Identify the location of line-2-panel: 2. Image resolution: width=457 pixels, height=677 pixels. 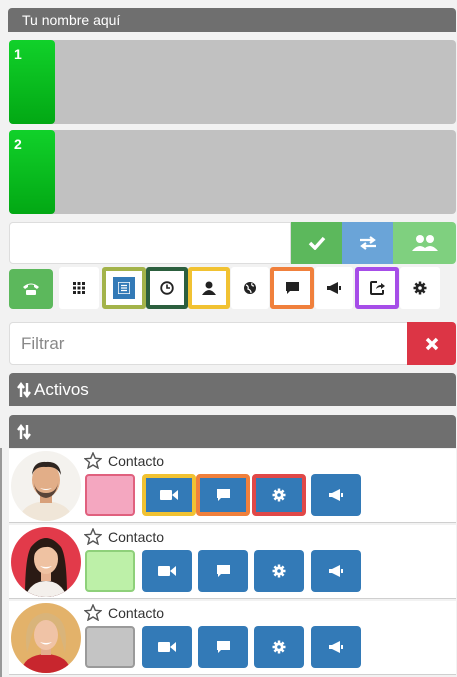
(232, 172).